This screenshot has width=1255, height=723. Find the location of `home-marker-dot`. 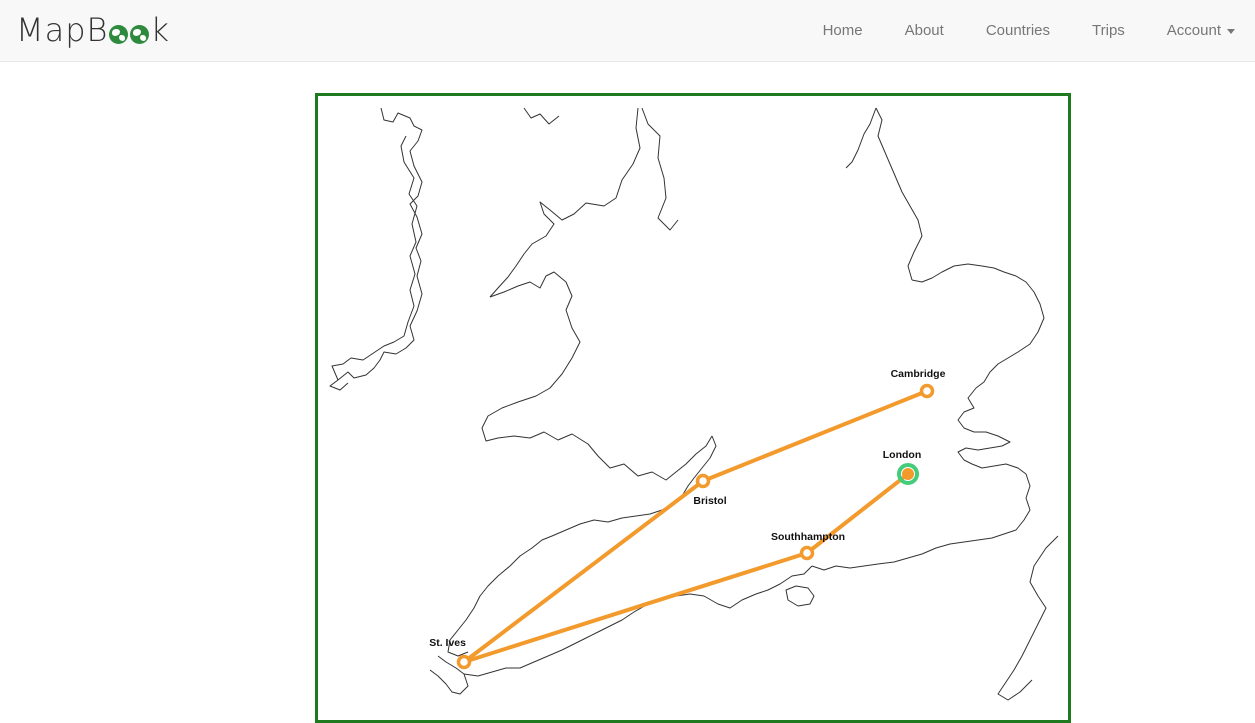

home-marker-dot is located at coordinates (908, 474).